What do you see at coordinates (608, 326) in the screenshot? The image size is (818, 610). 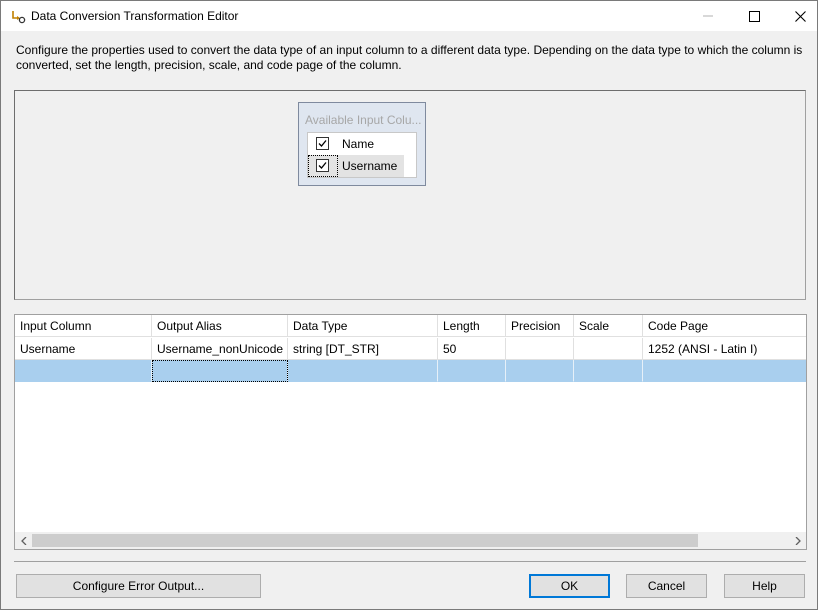 I see `column-header-scale: Scale` at bounding box center [608, 326].